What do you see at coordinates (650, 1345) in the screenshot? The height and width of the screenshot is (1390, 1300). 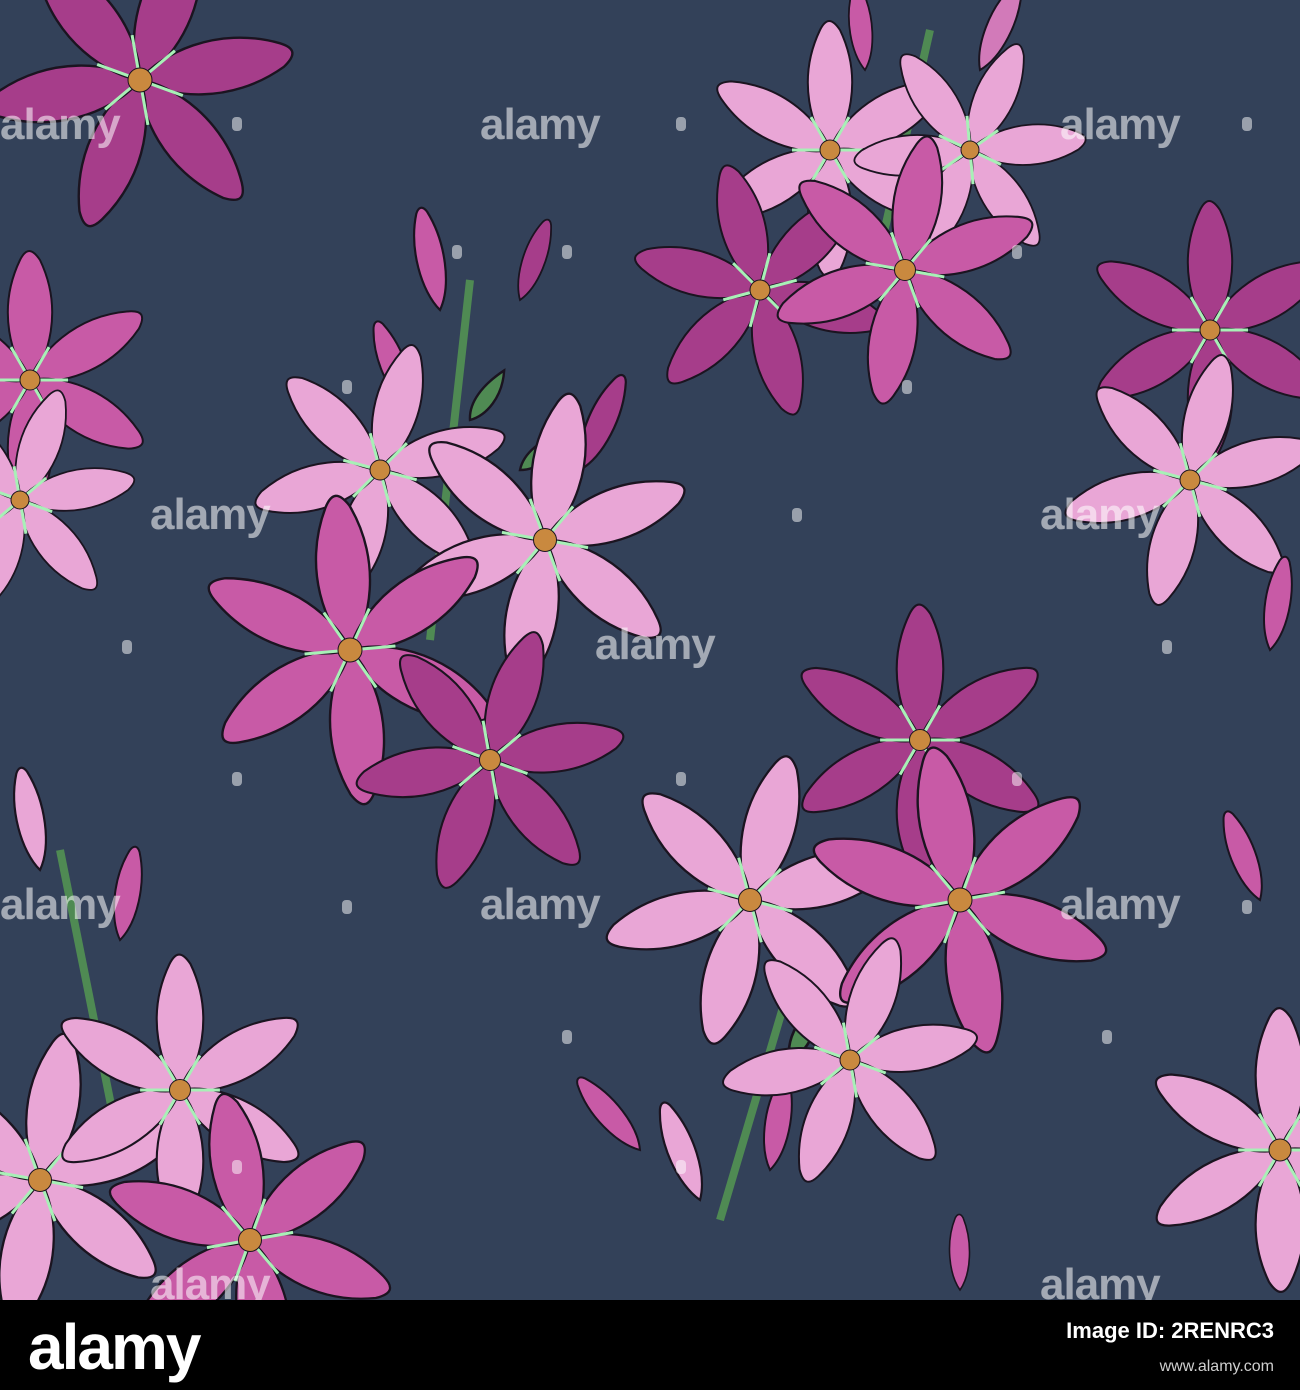 I see `stock-footer-bar: alamy Image ID: 2RENRC3 www.alamy.com` at bounding box center [650, 1345].